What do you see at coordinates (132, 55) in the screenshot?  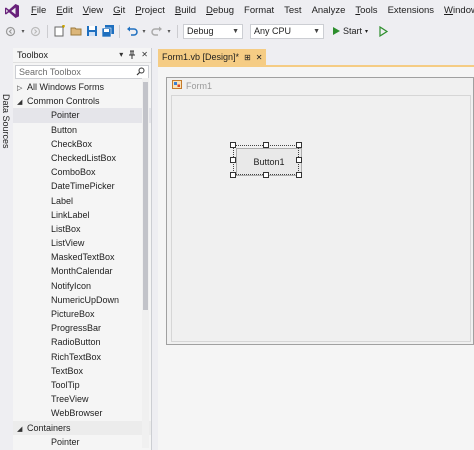 I see `pin-icon` at bounding box center [132, 55].